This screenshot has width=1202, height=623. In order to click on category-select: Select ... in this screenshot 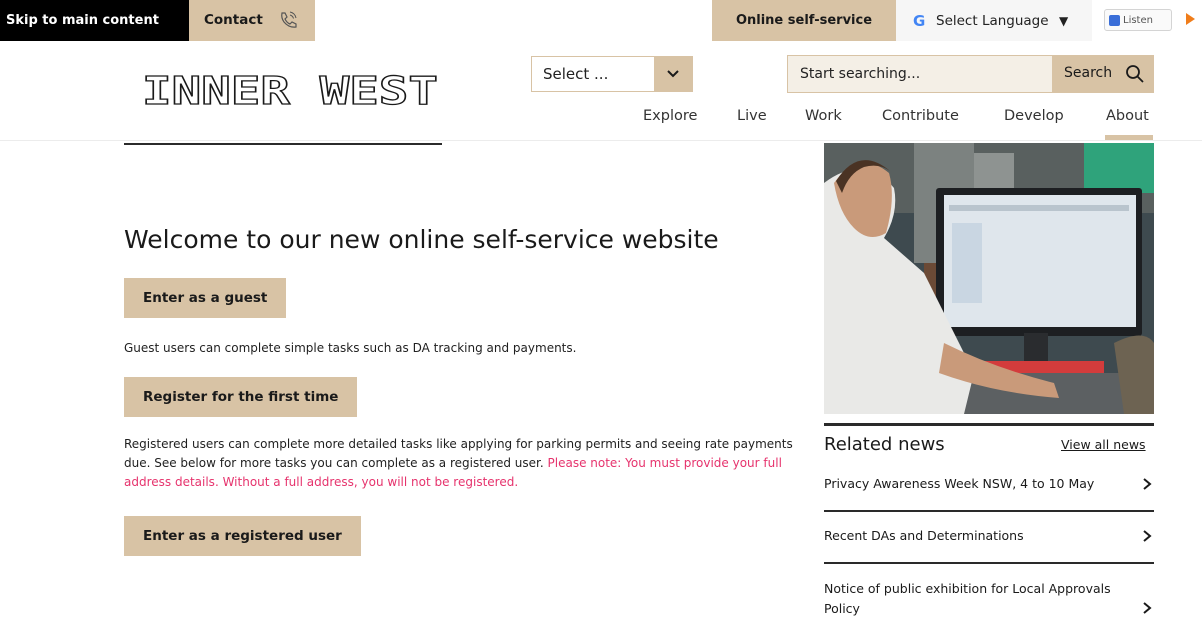, I will do `click(612, 74)`.